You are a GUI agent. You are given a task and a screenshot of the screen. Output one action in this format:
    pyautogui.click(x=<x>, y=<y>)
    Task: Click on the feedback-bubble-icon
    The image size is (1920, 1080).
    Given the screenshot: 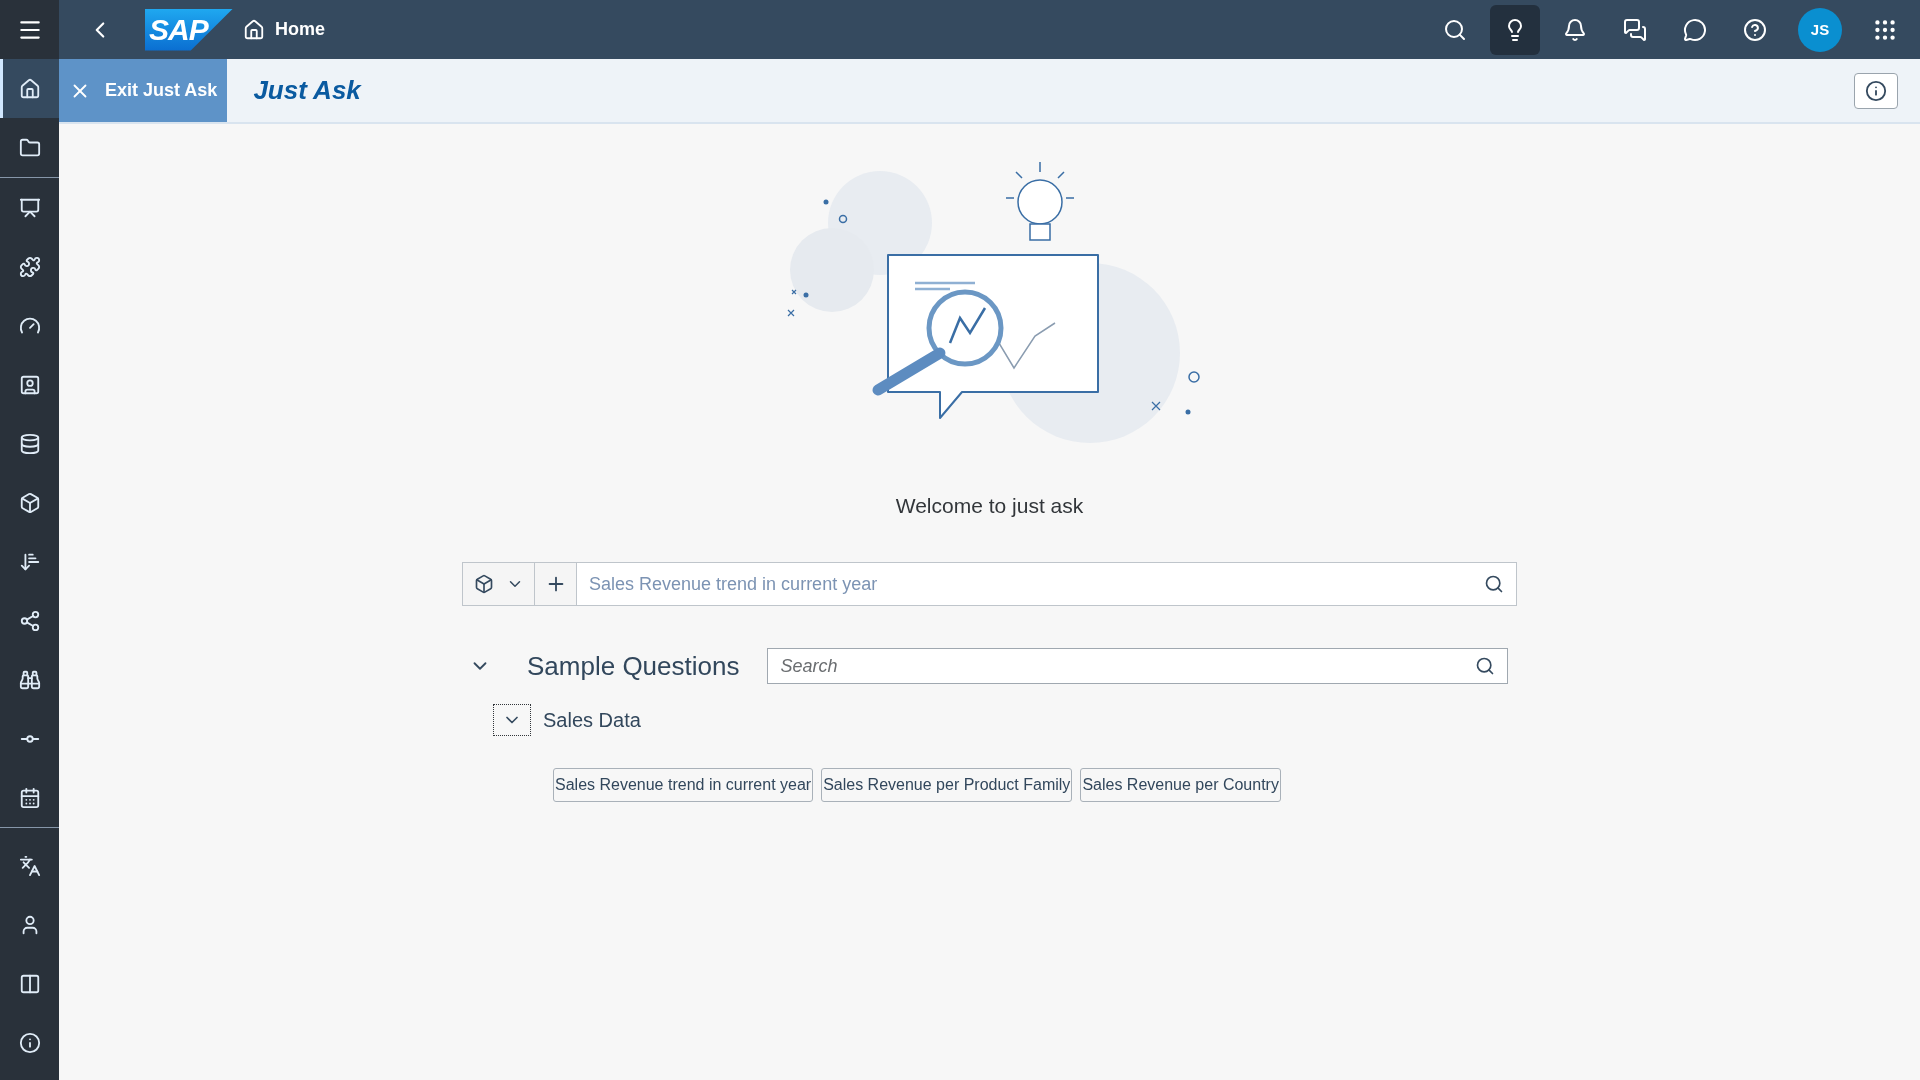 What is the action you would take?
    pyautogui.click(x=1695, y=29)
    